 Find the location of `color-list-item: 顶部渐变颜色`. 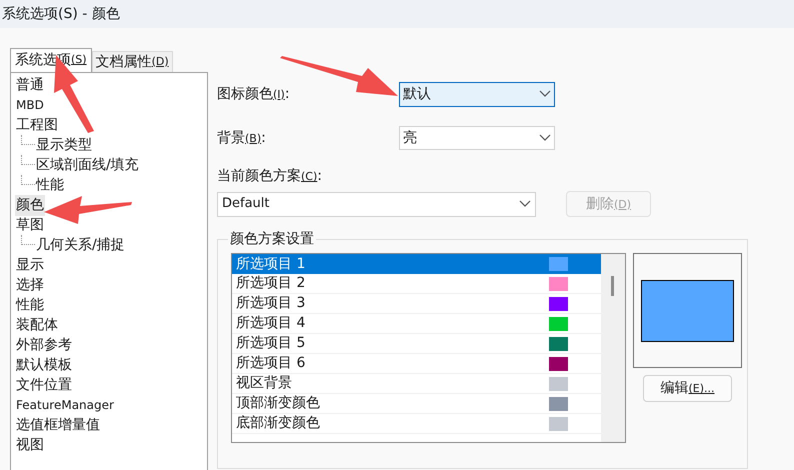

color-list-item: 顶部渐变颜色 is located at coordinates (416, 404).